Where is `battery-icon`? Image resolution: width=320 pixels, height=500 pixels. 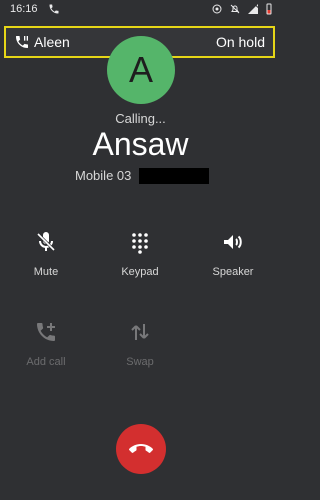 battery-icon is located at coordinates (269, 9).